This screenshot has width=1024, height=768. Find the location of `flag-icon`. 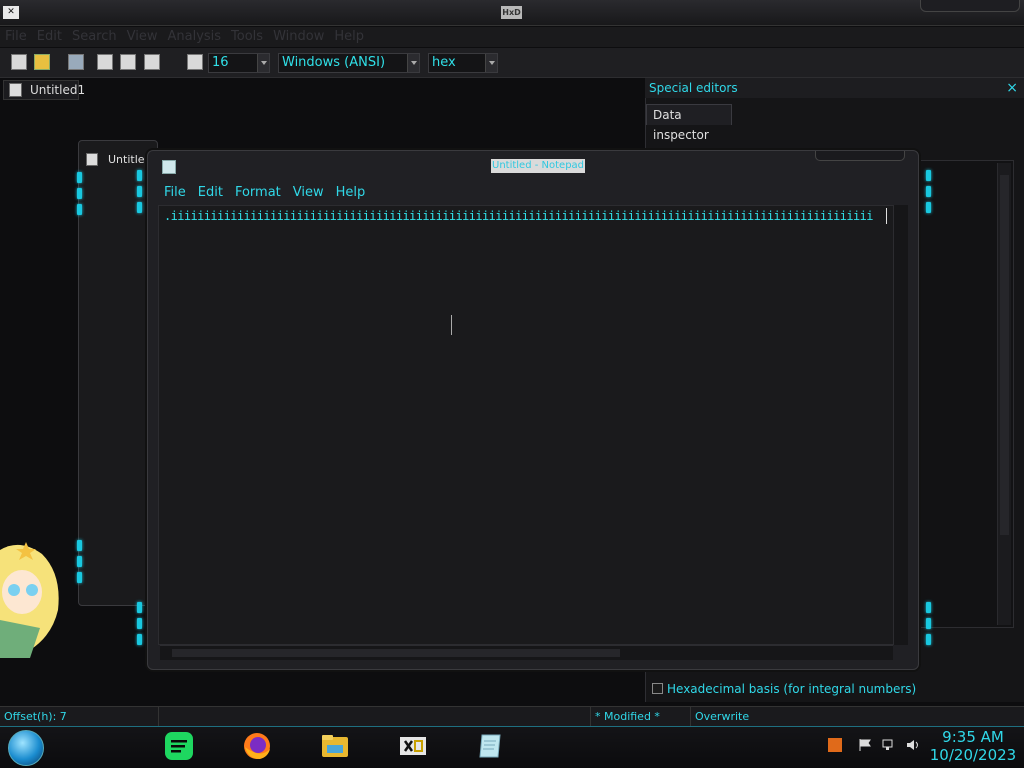

flag-icon is located at coordinates (865, 745).